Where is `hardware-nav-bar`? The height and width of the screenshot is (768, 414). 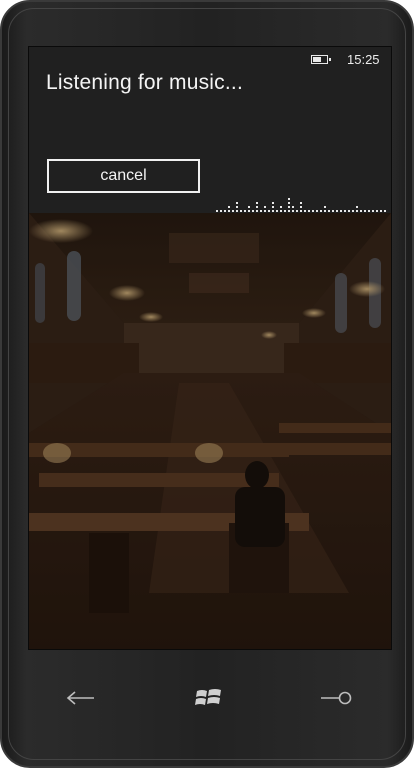 hardware-nav-bar is located at coordinates (207, 697).